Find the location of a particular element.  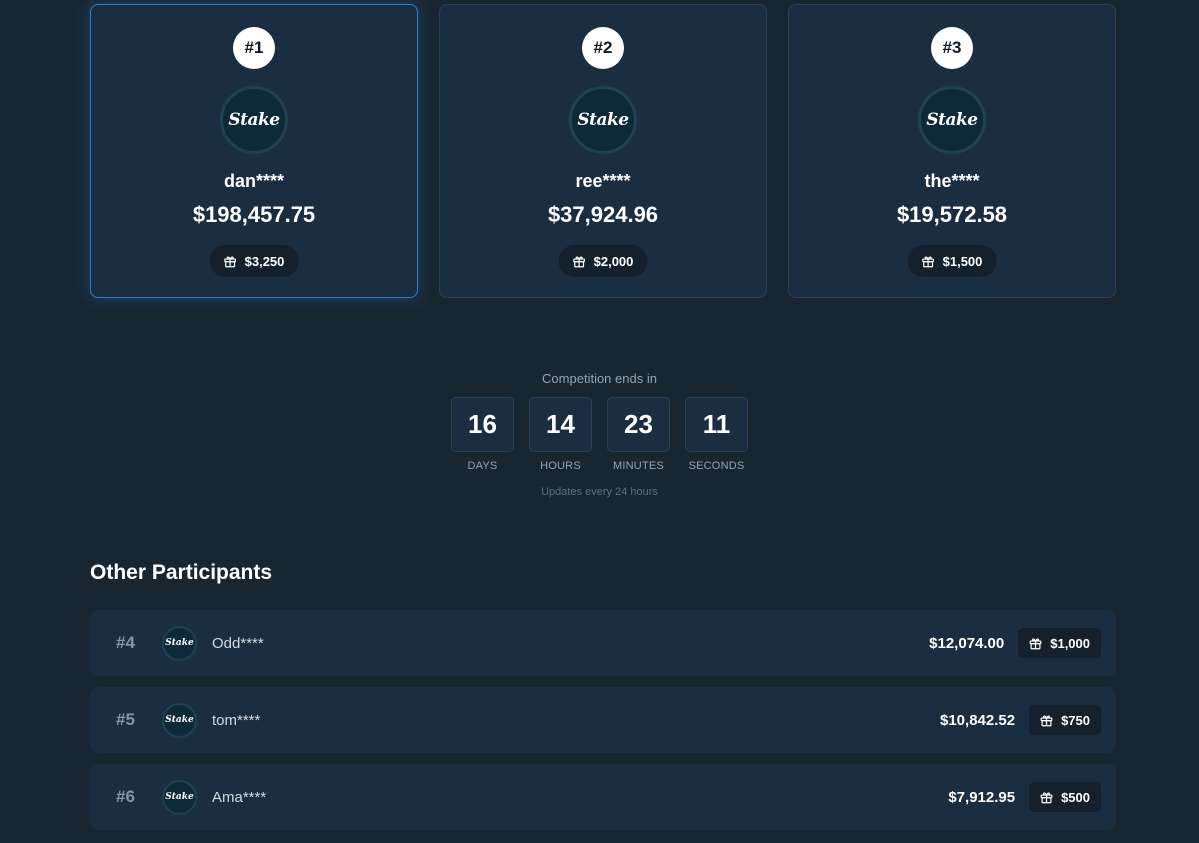

podium-card-2: #2 Stake ree**** $37,924.96 $2,000 is located at coordinates (603, 151).